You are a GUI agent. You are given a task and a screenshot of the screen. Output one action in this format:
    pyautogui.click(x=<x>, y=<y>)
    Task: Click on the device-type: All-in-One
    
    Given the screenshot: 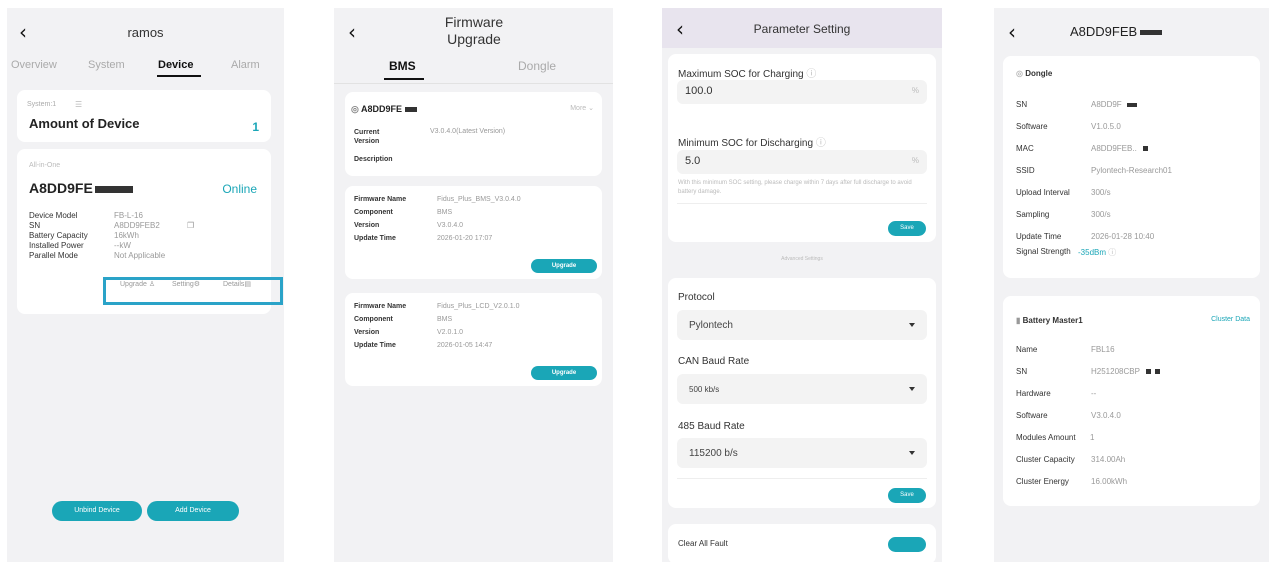 What is the action you would take?
    pyautogui.click(x=45, y=165)
    